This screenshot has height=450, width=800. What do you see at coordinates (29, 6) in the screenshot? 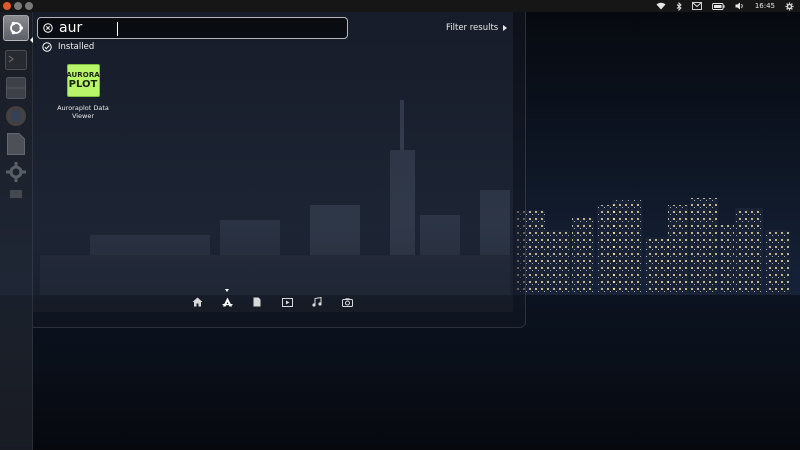
I see `maximize-window-button` at bounding box center [29, 6].